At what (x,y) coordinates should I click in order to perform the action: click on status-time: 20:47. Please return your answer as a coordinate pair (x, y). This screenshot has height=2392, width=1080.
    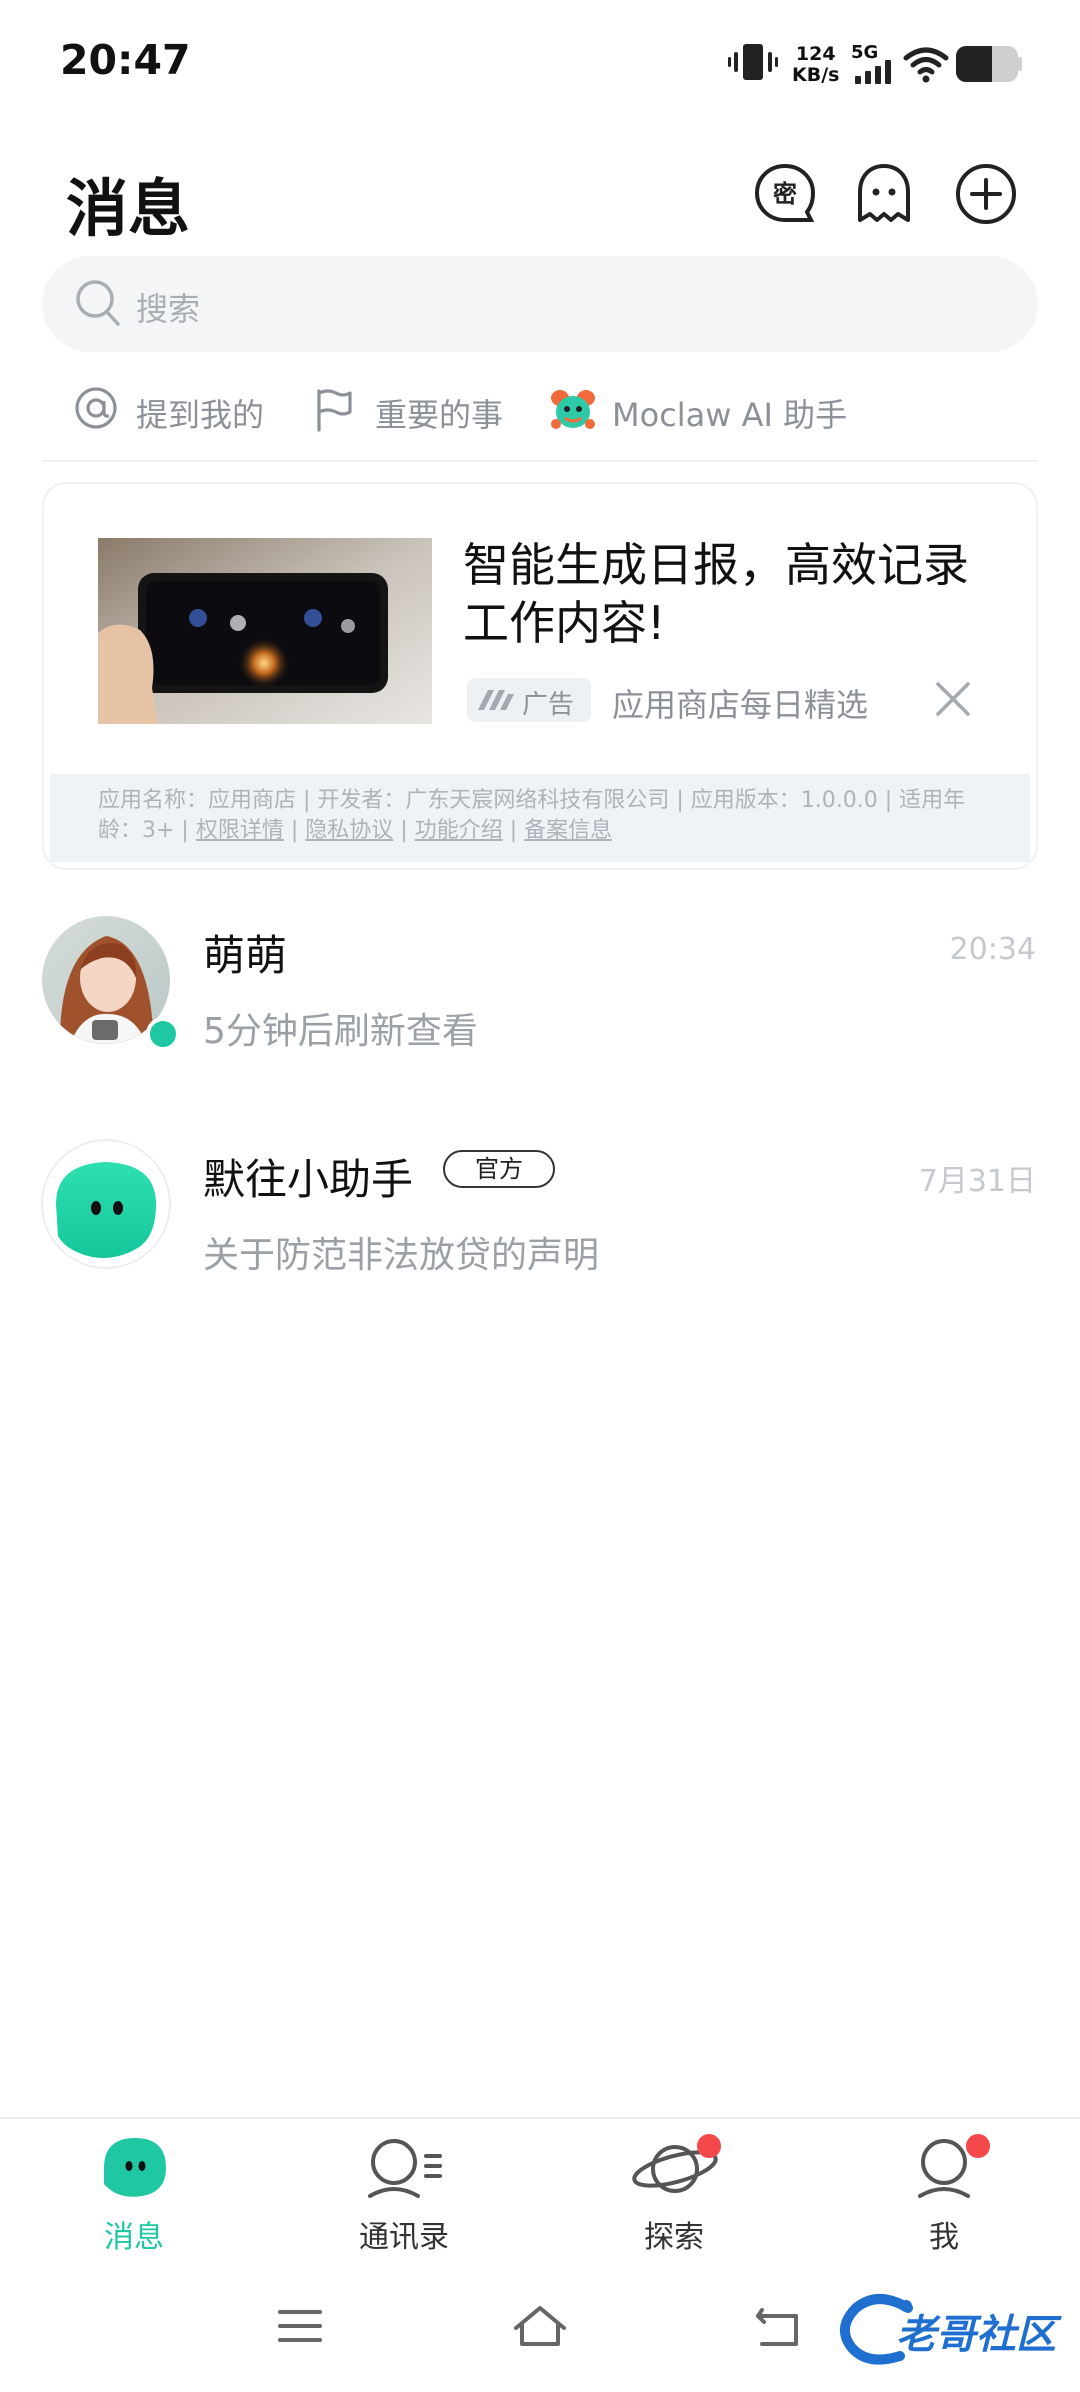
    Looking at the image, I should click on (125, 60).